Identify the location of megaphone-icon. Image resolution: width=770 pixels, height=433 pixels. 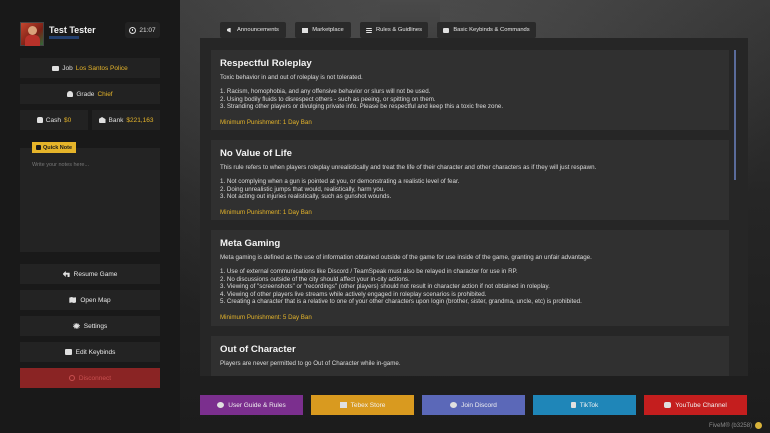
(229, 30).